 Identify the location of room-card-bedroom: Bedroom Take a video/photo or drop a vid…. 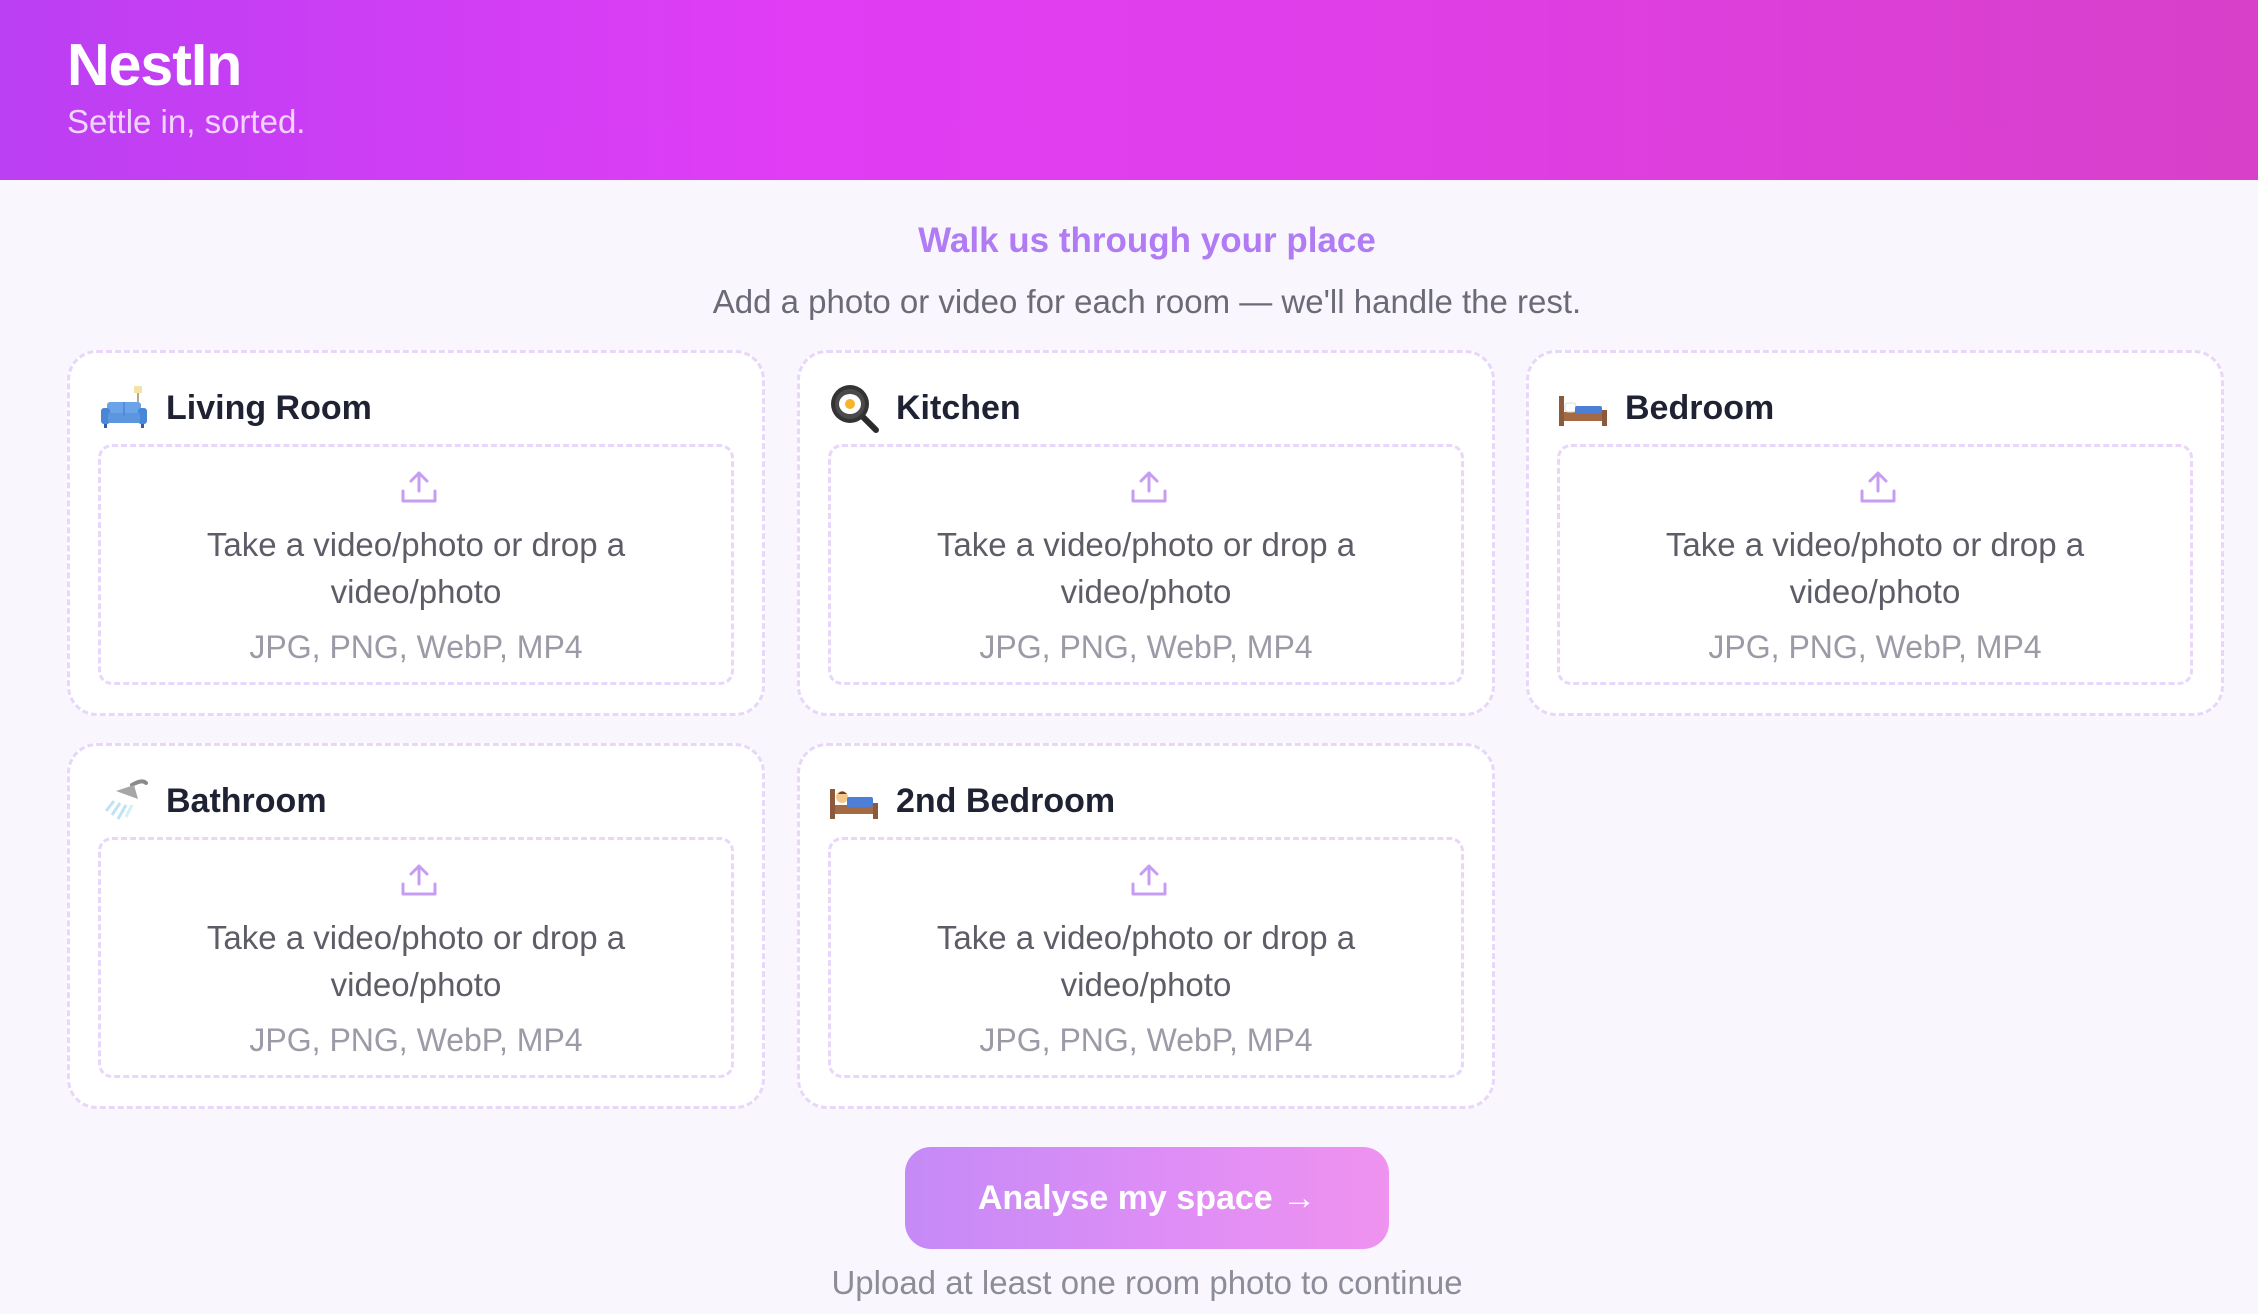
(1875, 533).